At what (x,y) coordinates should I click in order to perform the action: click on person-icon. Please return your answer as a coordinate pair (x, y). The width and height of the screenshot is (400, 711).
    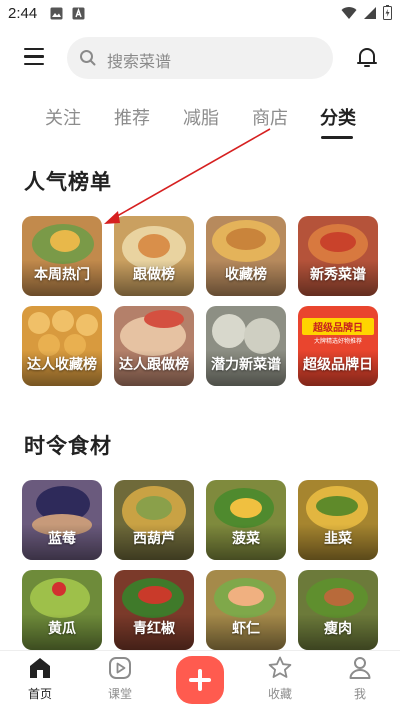
    Looking at the image, I should click on (360, 668).